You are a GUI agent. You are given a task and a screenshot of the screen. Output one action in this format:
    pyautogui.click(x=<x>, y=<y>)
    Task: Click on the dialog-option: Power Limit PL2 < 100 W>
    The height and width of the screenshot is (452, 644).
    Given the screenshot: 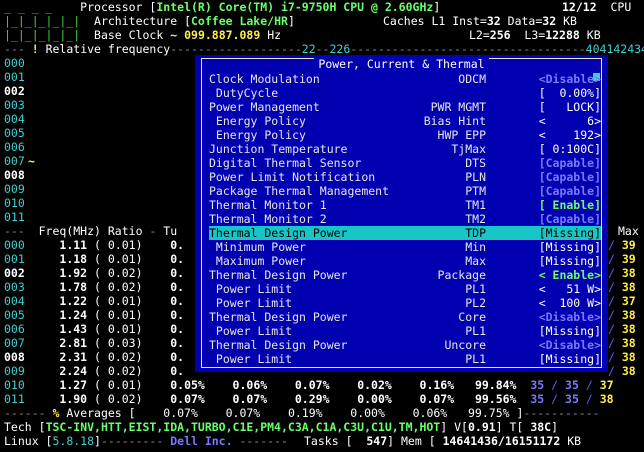 What is the action you would take?
    pyautogui.click(x=405, y=303)
    